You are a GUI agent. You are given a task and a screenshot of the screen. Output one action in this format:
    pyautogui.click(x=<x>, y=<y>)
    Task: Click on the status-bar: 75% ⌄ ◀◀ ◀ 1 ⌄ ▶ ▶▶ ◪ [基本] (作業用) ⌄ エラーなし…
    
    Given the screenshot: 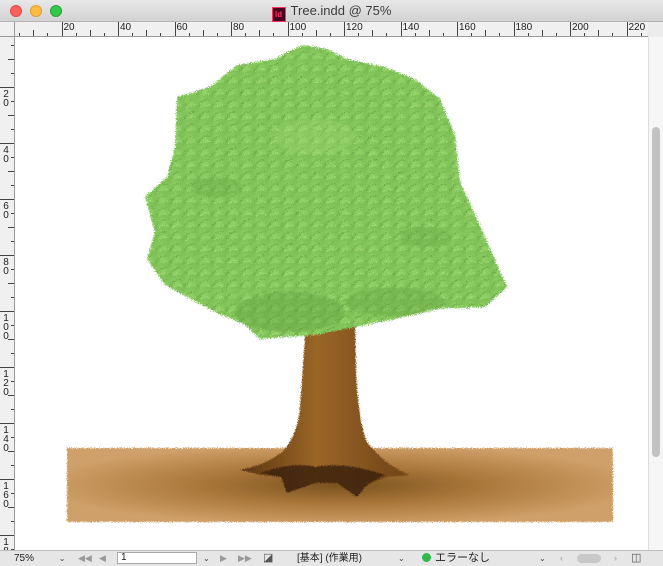 What is the action you would take?
    pyautogui.click(x=331, y=558)
    